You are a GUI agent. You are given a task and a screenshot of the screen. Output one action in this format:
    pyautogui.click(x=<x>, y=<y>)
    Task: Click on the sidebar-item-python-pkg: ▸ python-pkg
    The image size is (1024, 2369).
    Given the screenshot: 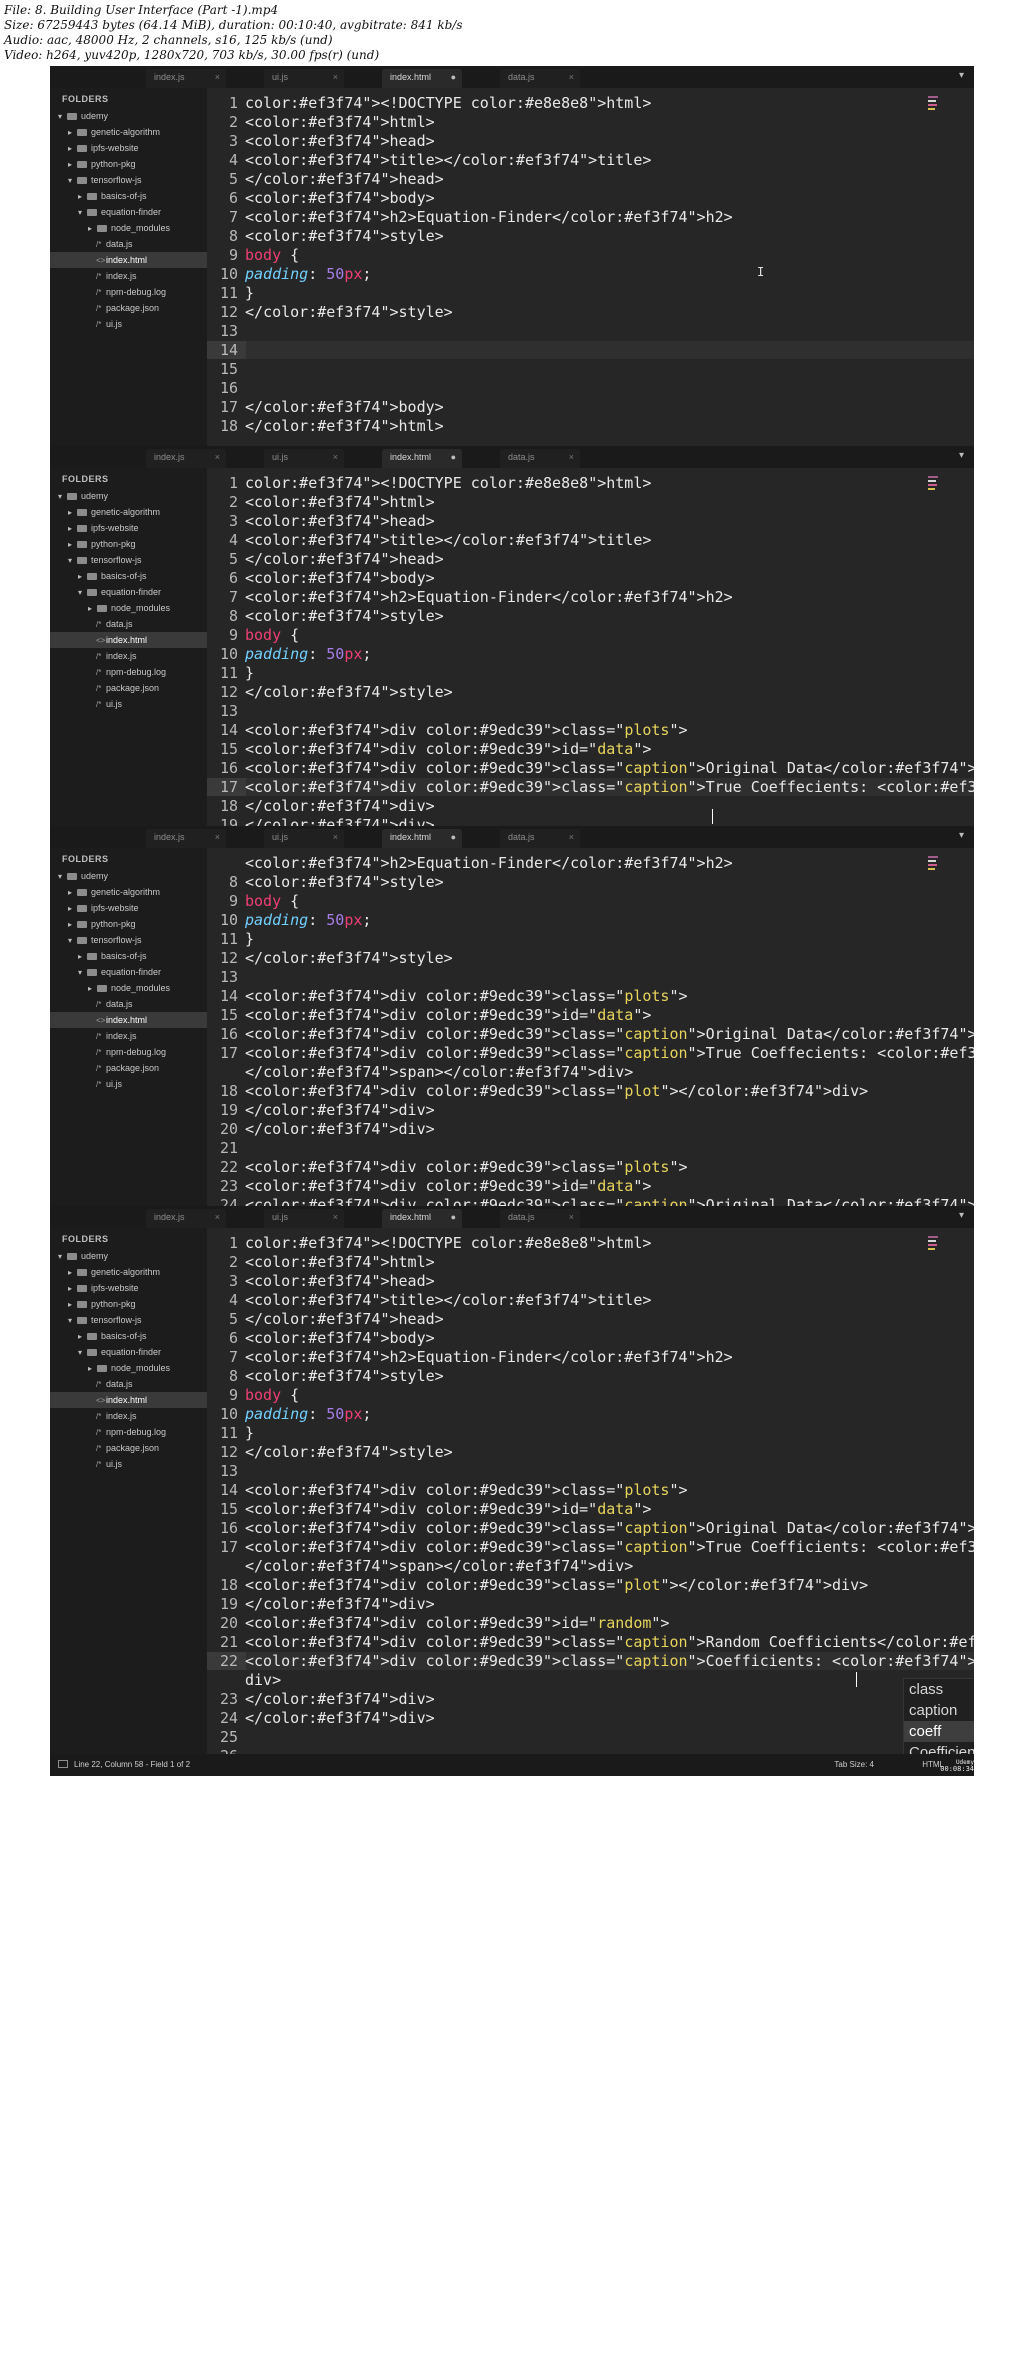 What is the action you would take?
    pyautogui.click(x=128, y=164)
    